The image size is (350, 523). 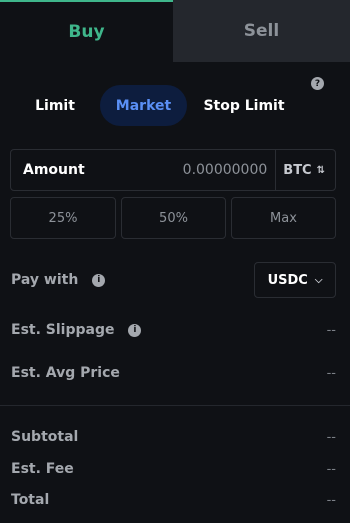 What do you see at coordinates (174, 500) in the screenshot?
I see `total-row: Total --` at bounding box center [174, 500].